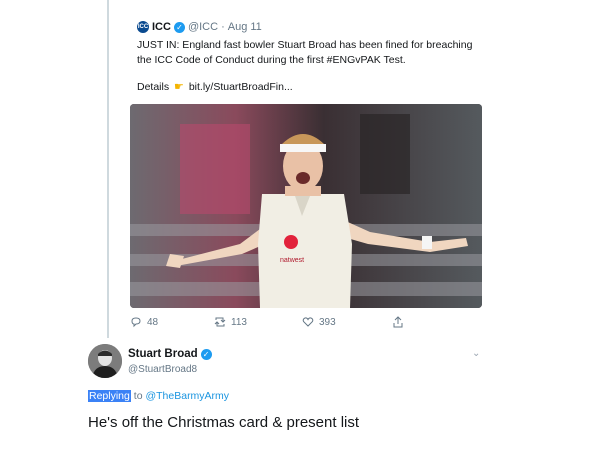 This screenshot has height=450, width=600. Describe the element at coordinates (245, 27) in the screenshot. I see `quoted-tweet-date: Aug 11` at that location.